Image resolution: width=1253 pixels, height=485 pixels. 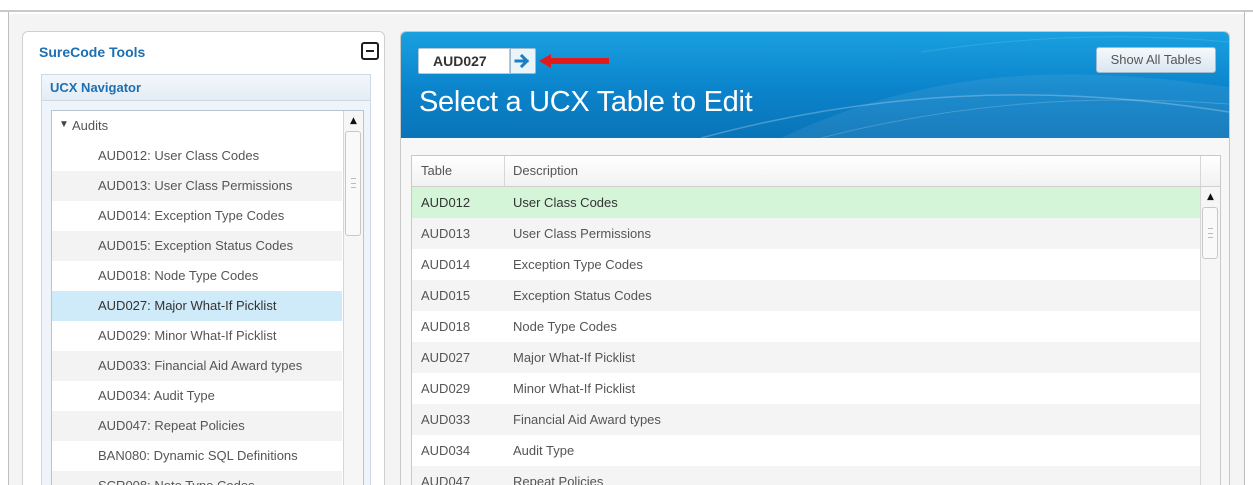 I want to click on minus-box-icon, so click(x=370, y=51).